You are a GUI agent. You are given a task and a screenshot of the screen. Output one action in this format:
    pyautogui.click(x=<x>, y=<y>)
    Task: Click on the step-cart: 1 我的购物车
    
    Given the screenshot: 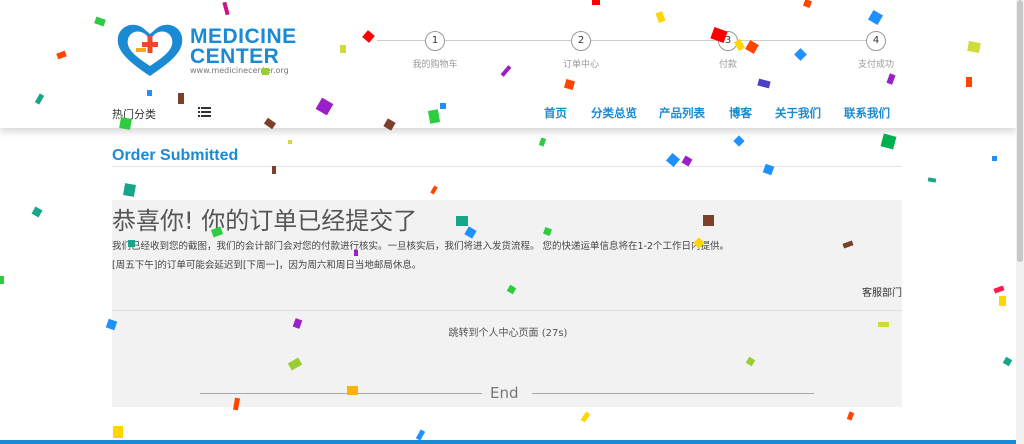 What is the action you would take?
    pyautogui.click(x=435, y=50)
    